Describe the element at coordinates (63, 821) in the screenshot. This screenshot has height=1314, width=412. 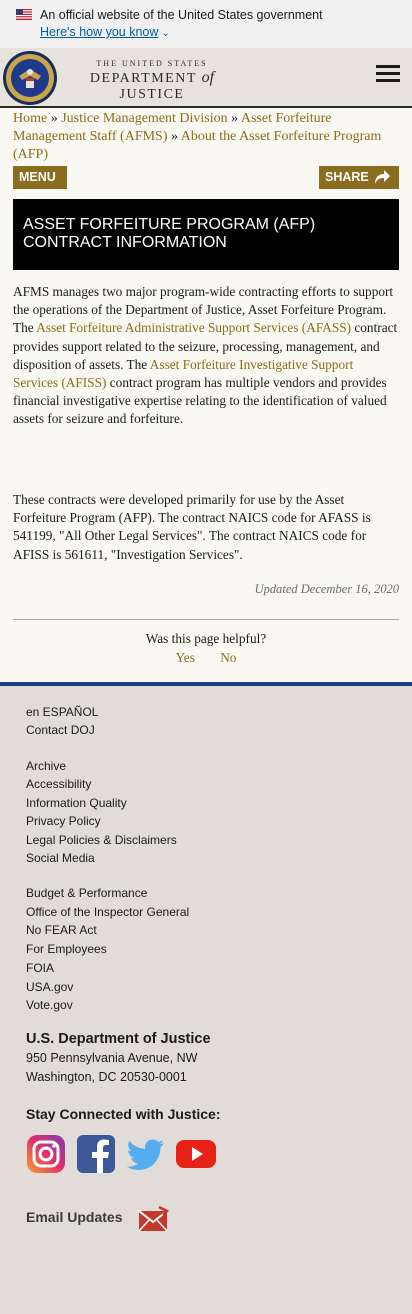
I see `footer-link-privacy-policy: Privacy Policy` at that location.